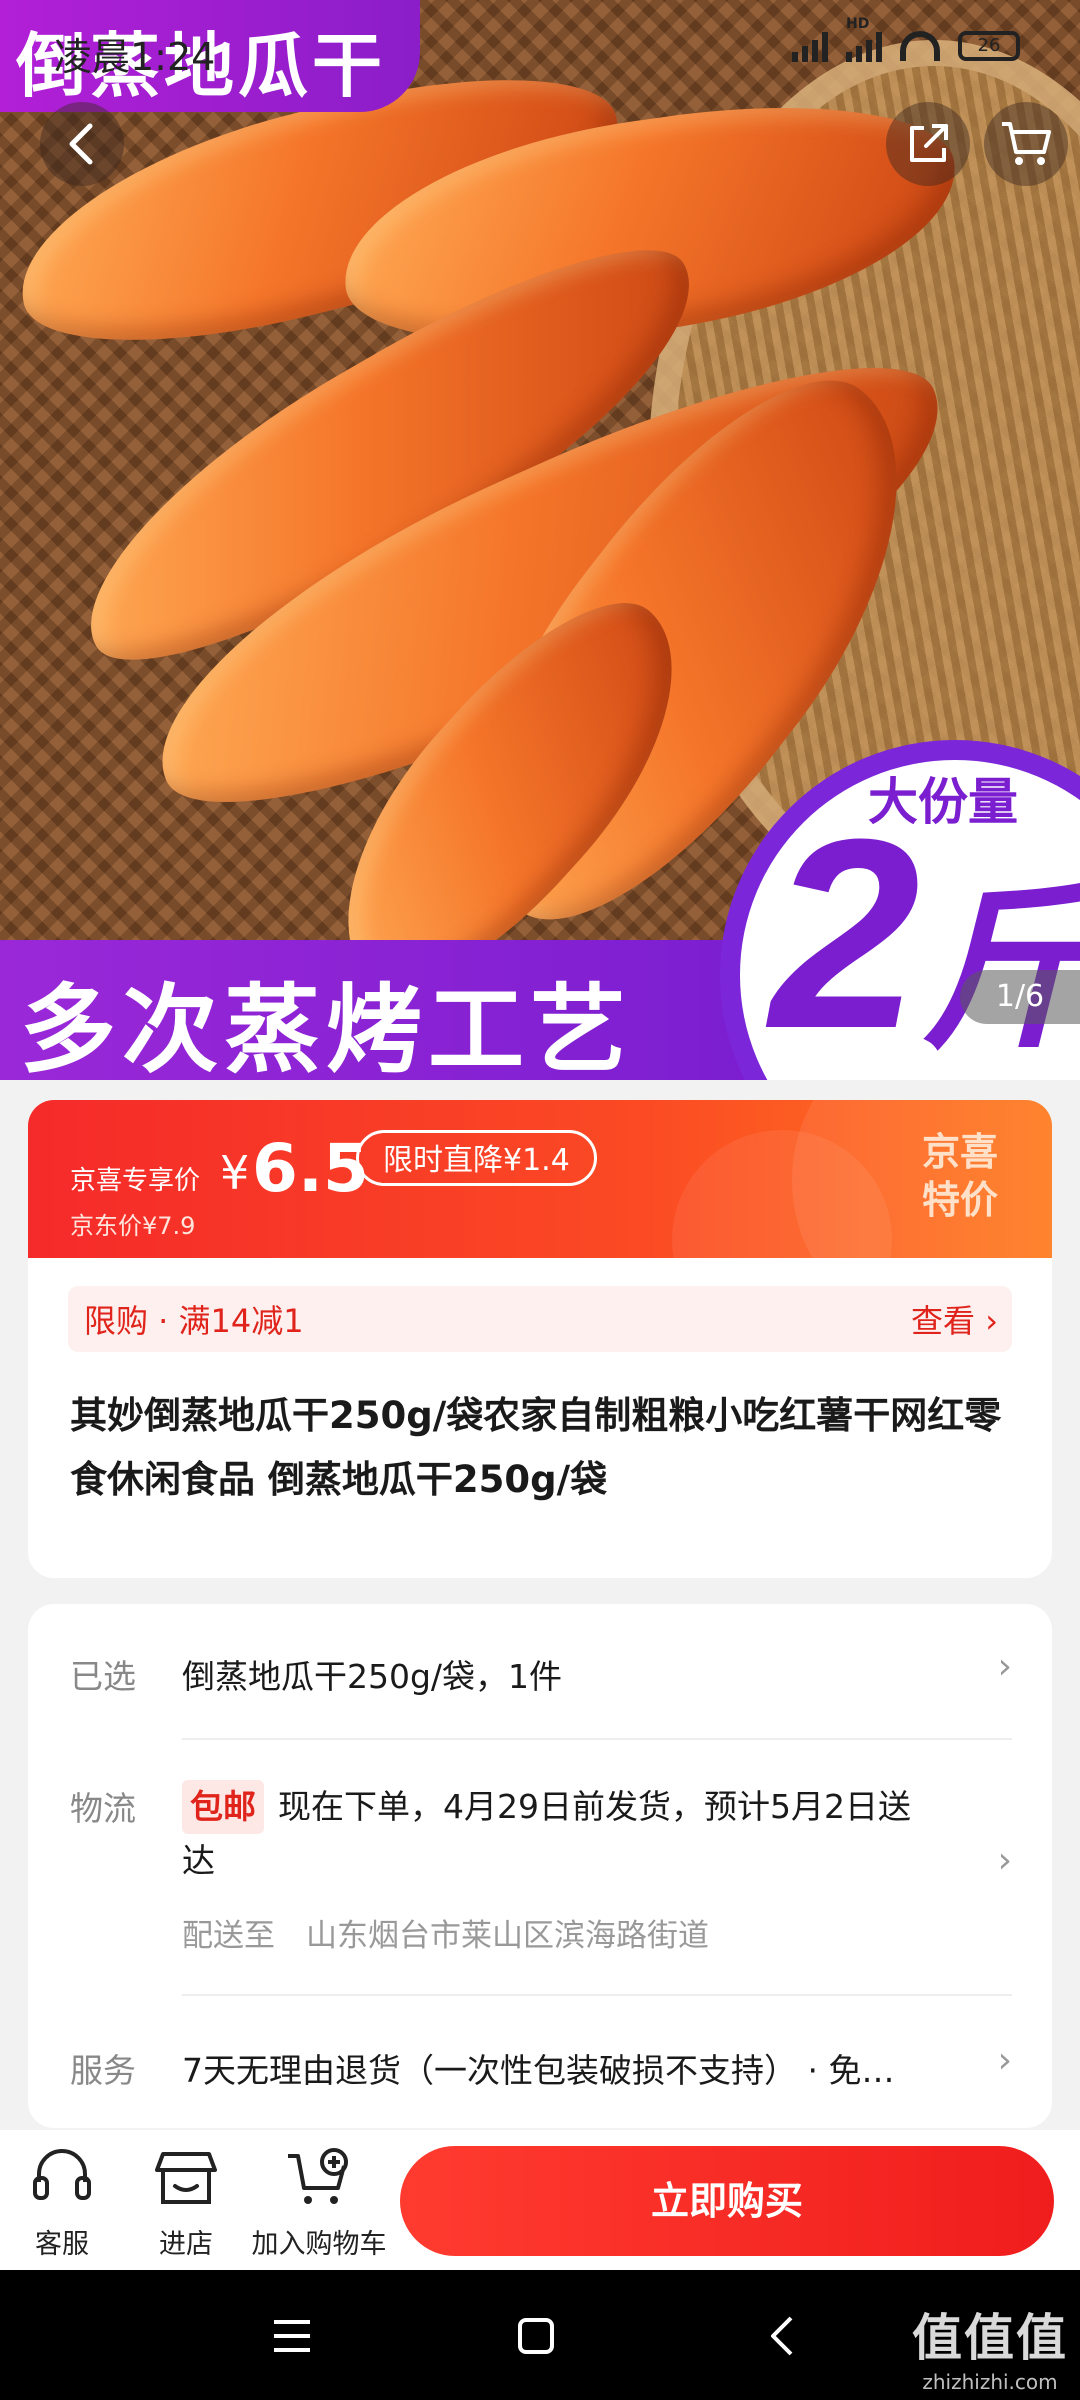  What do you see at coordinates (727, 2201) in the screenshot?
I see `buy-now-button: 立即购买` at bounding box center [727, 2201].